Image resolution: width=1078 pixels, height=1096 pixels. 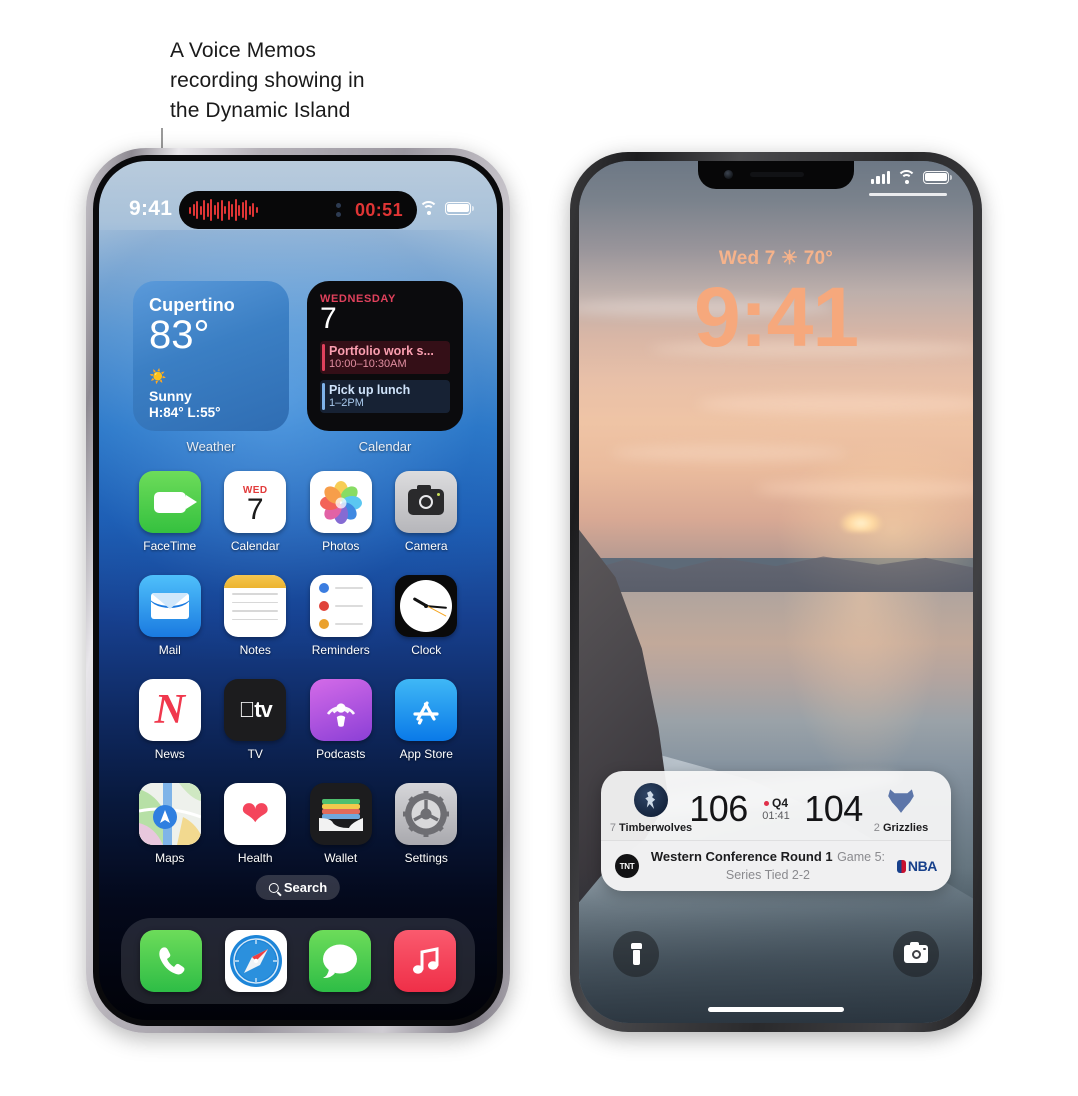 I want to click on music-icon, so click(x=424, y=961).